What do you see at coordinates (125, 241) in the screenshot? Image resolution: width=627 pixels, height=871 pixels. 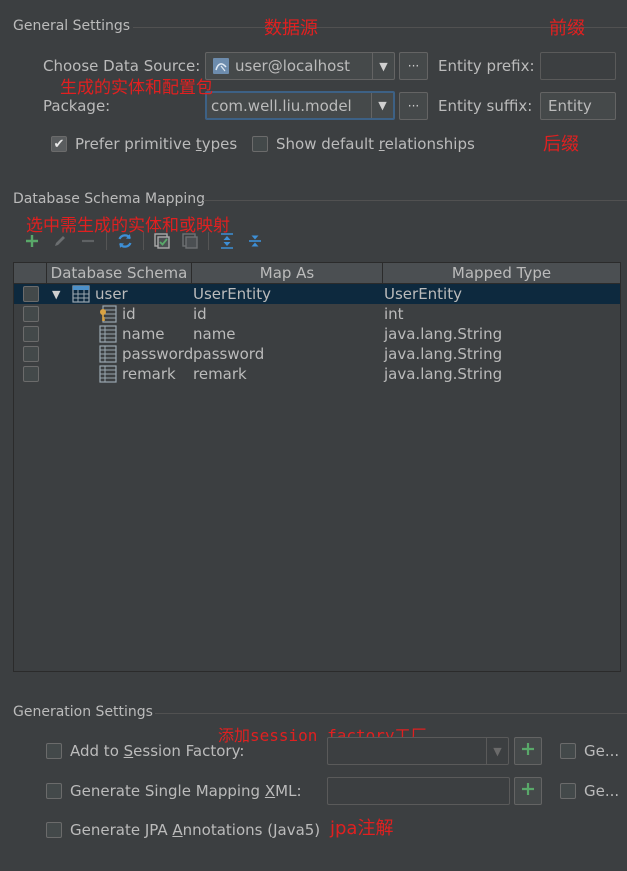 I see `refresh-icon` at bounding box center [125, 241].